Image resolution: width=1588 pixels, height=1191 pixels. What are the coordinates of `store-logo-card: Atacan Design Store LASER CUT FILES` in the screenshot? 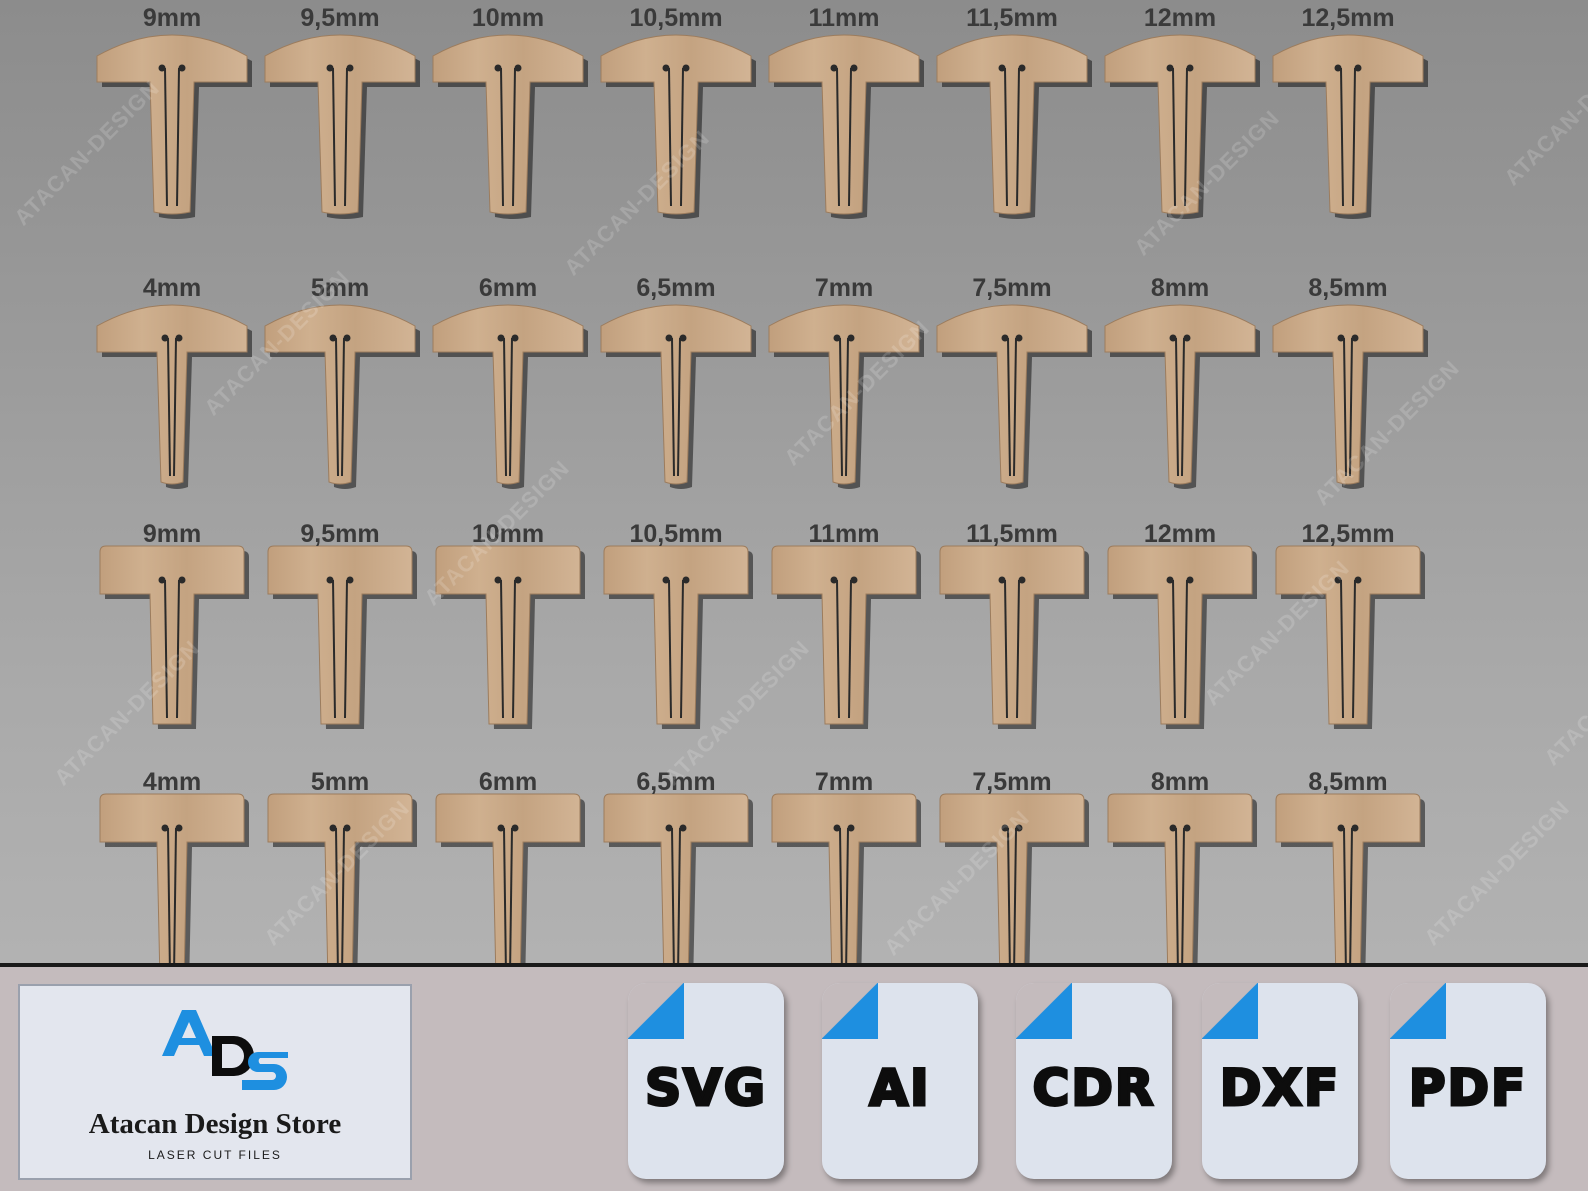 It's located at (215, 1082).